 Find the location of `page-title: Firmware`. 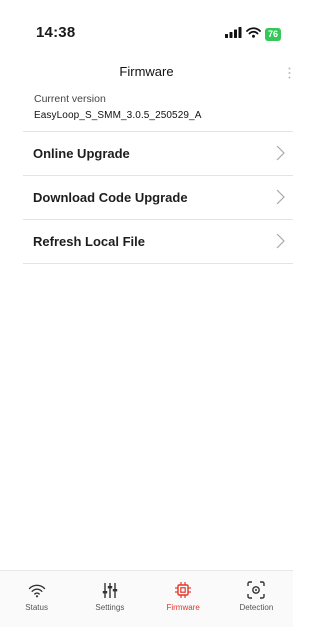

page-title: Firmware is located at coordinates (146, 71).